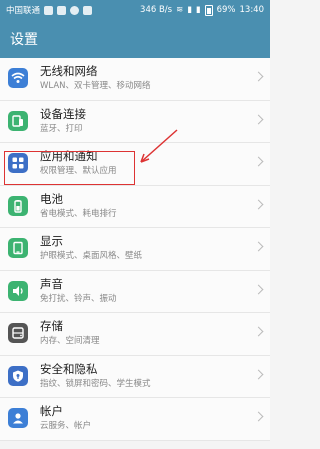 The image size is (320, 449). What do you see at coordinates (51, 283) in the screenshot?
I see `settings-item-title: 声音` at bounding box center [51, 283].